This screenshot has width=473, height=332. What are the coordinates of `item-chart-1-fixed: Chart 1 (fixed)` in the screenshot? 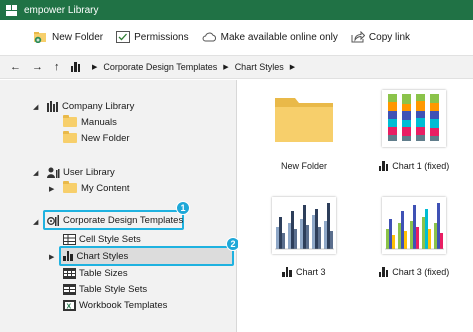 It's located at (414, 130).